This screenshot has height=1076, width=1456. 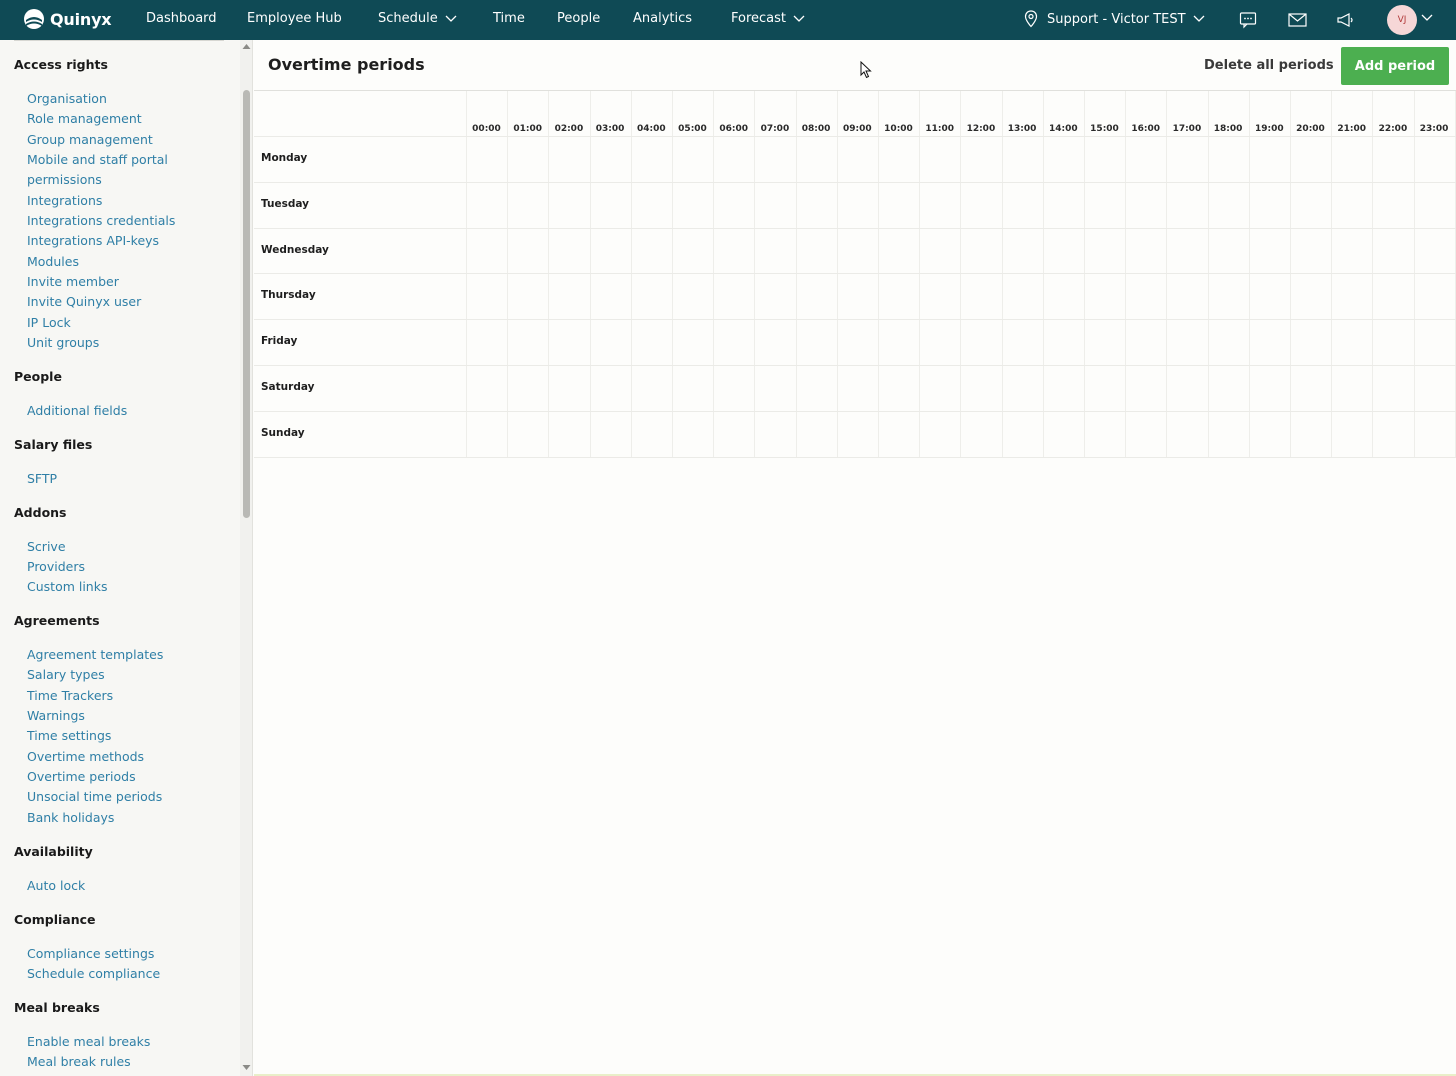 I want to click on quinyx-logo: Quinyx, so click(x=67, y=19).